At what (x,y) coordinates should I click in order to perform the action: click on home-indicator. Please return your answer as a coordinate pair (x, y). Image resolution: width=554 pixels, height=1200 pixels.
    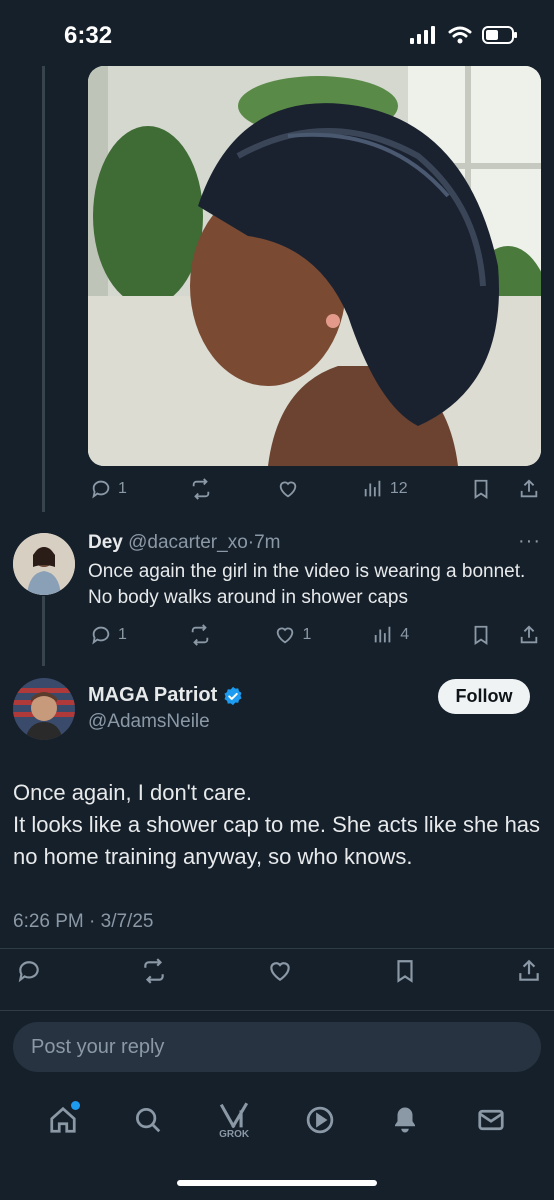
    Looking at the image, I should click on (277, 1183).